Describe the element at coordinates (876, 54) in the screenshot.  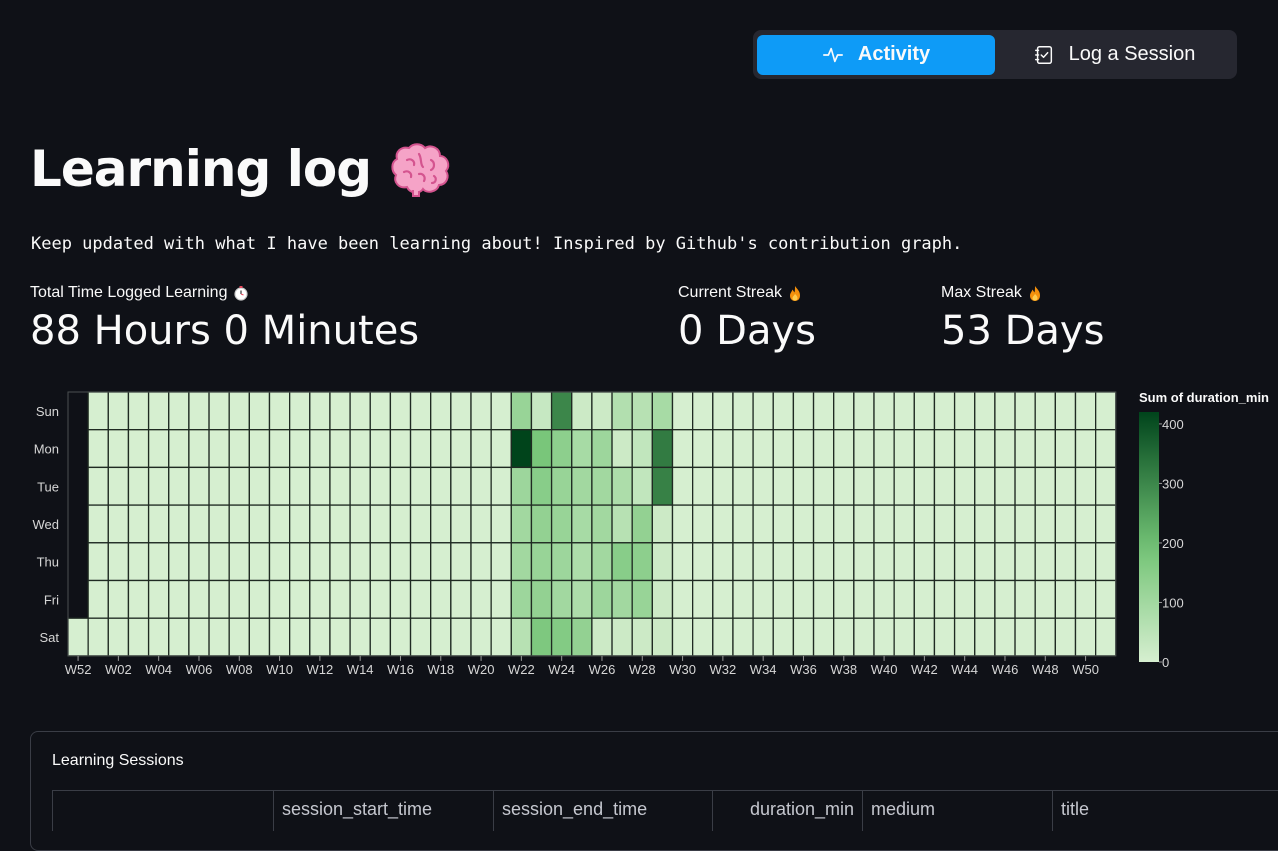
I see `nav-activity-tab: Activity` at that location.